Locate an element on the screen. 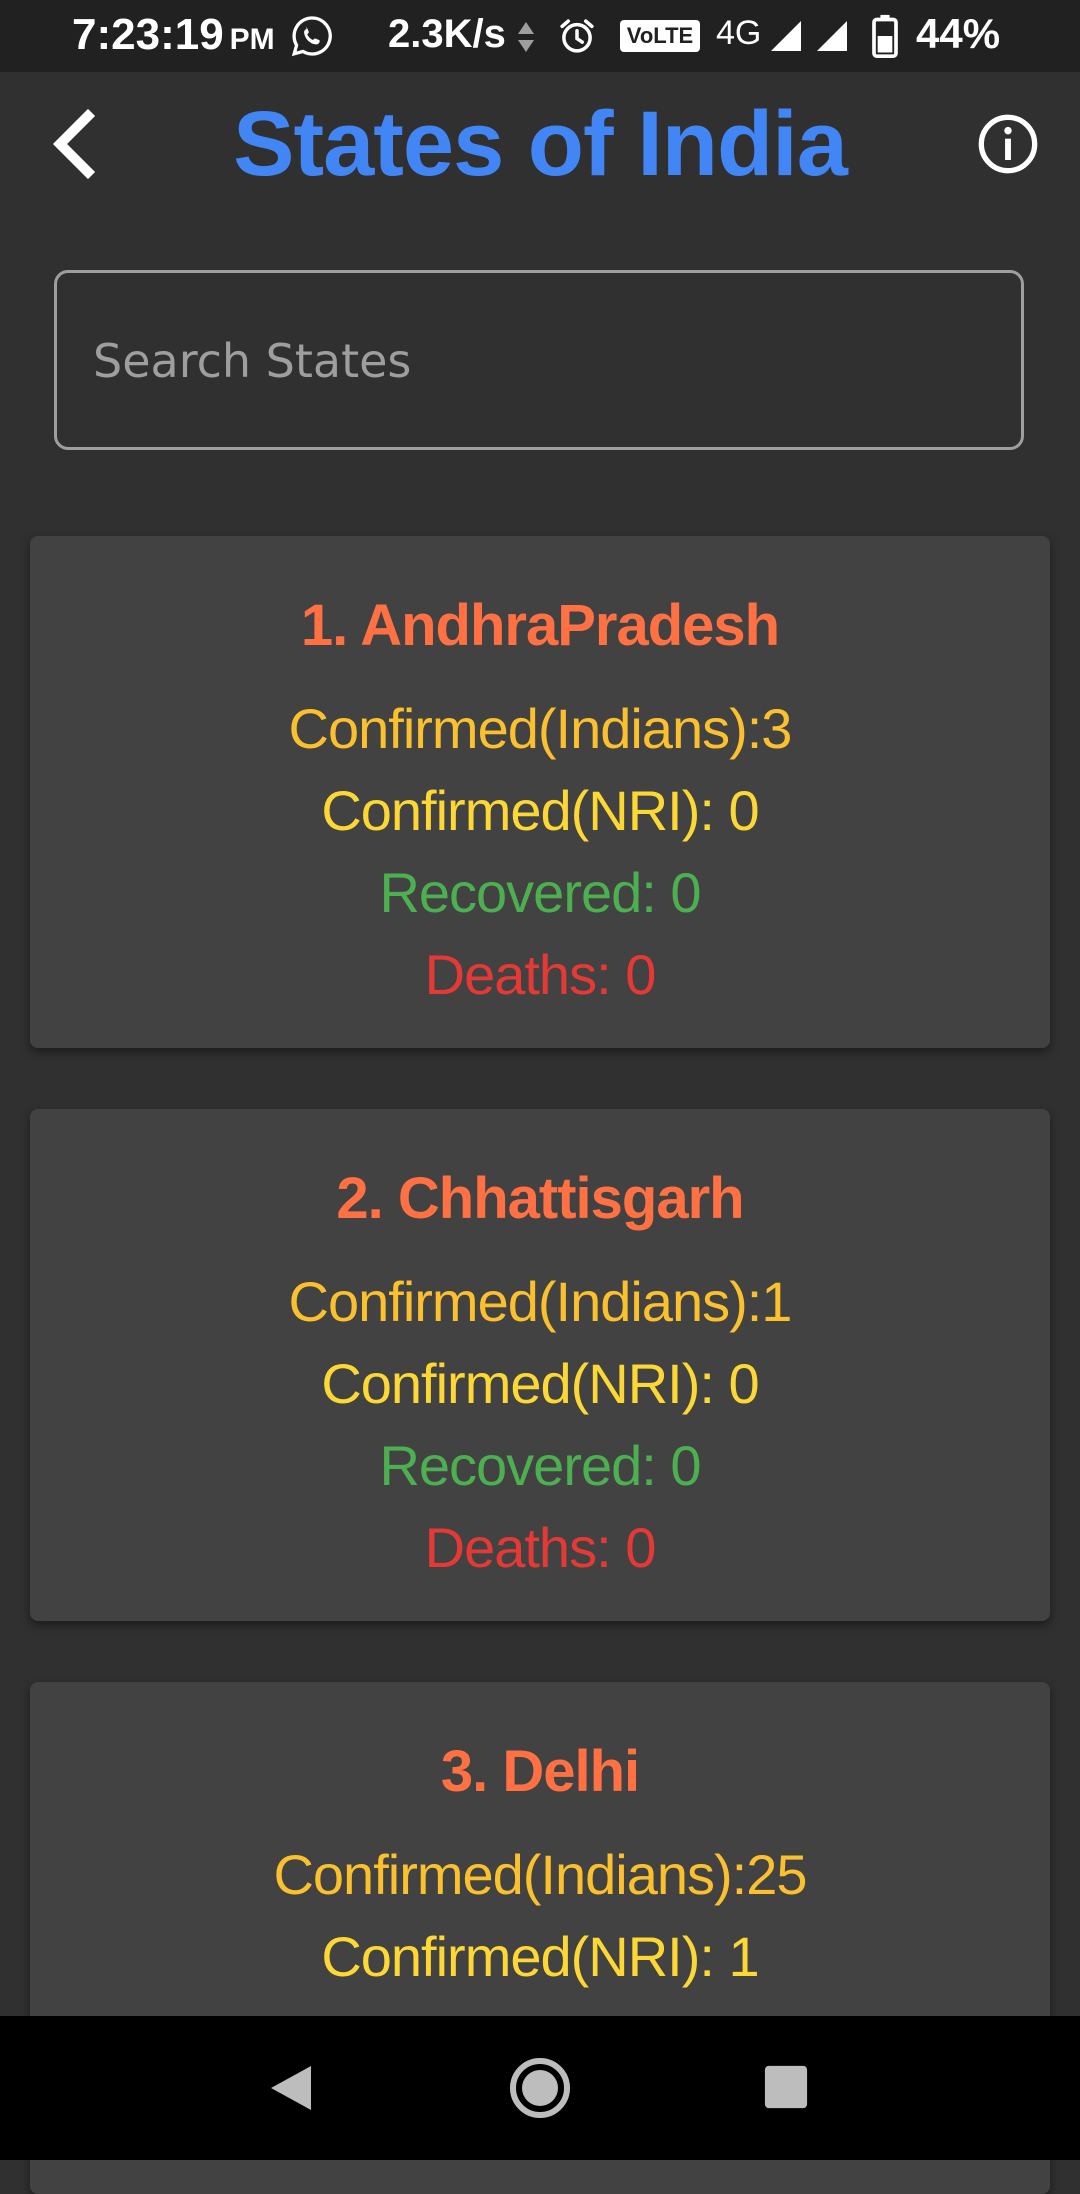 The height and width of the screenshot is (2194, 1080). confirmed-nri: Confirmed(NRI): 1 is located at coordinates (540, 1956).